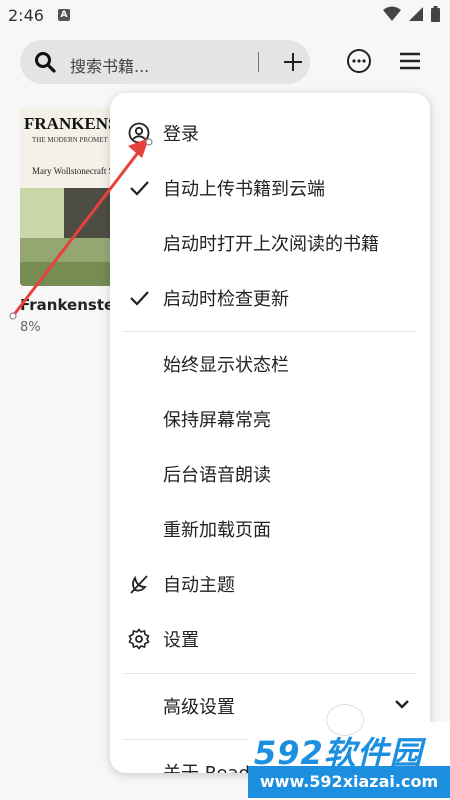 This screenshot has height=800, width=450. Describe the element at coordinates (199, 707) in the screenshot. I see `menu-label: 高级设置` at that location.